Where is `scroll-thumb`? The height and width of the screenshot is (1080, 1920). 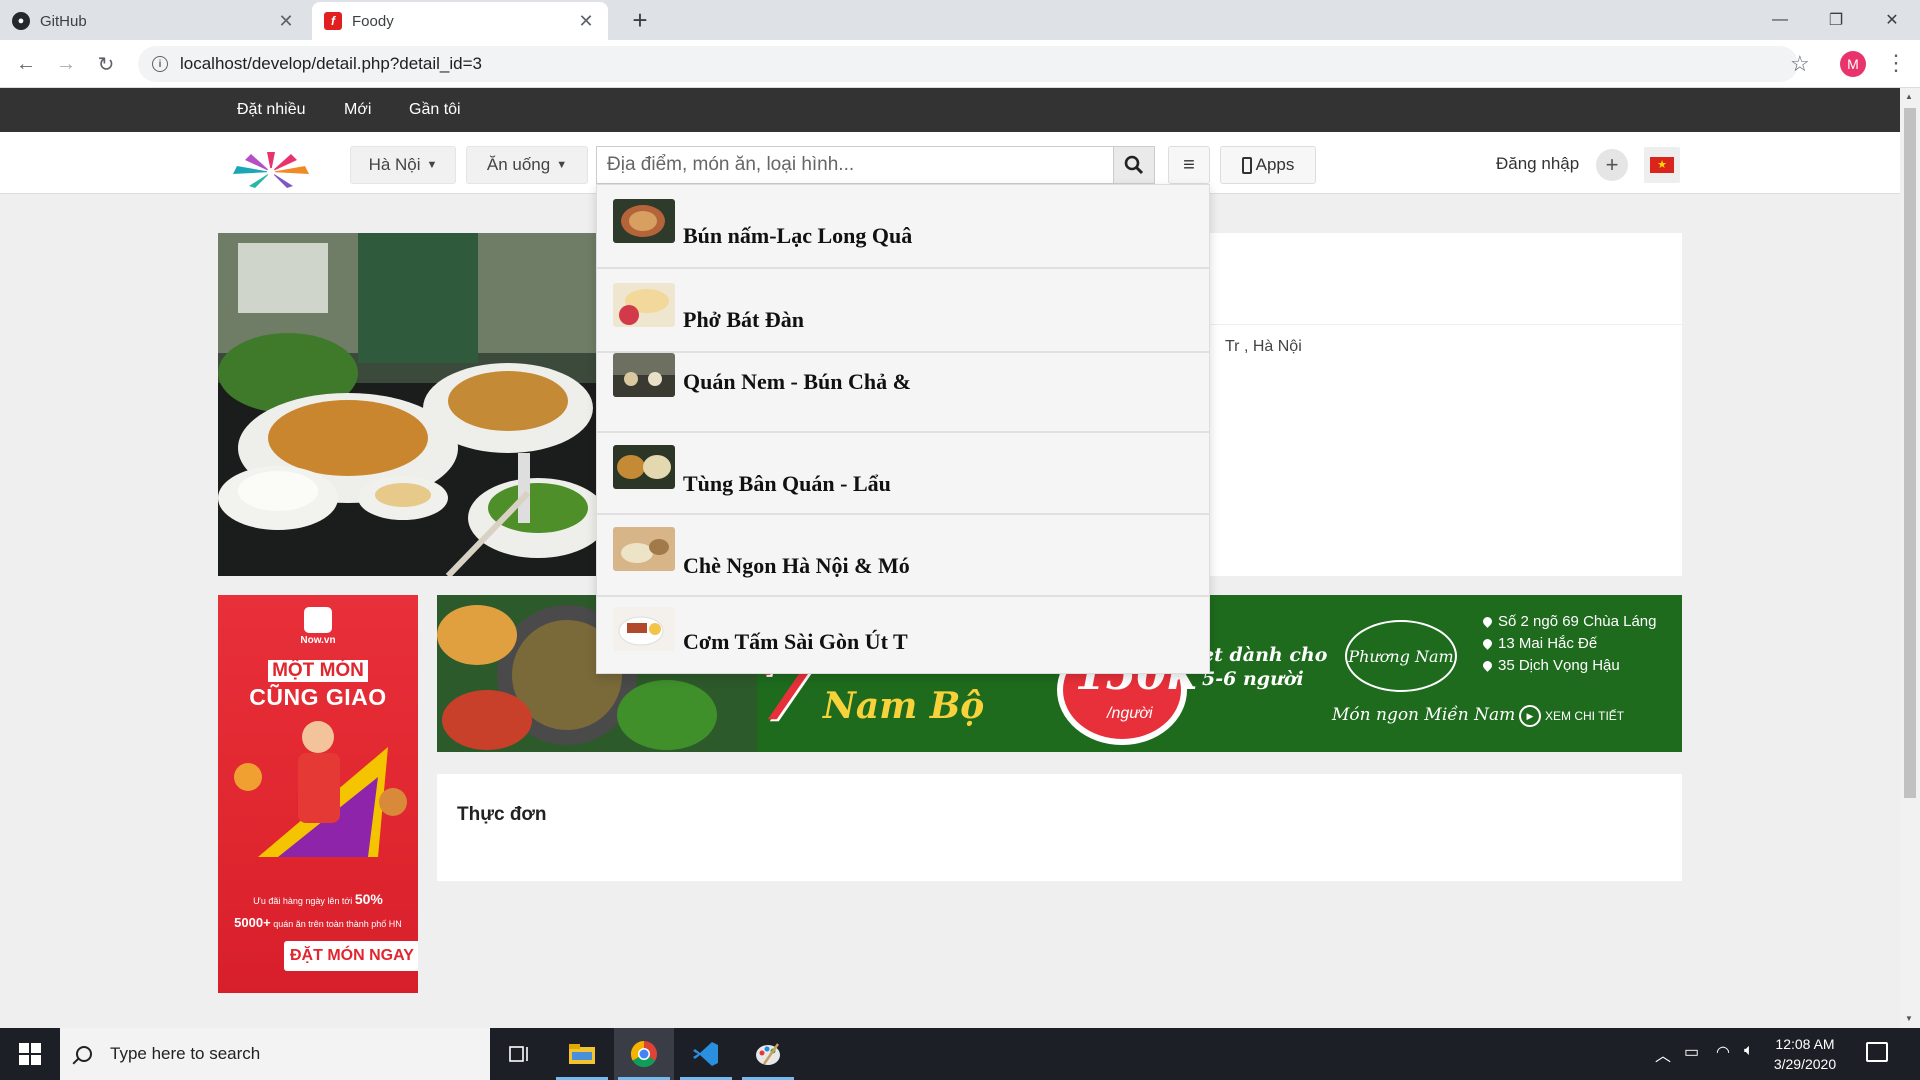
scroll-thumb is located at coordinates (1910, 453).